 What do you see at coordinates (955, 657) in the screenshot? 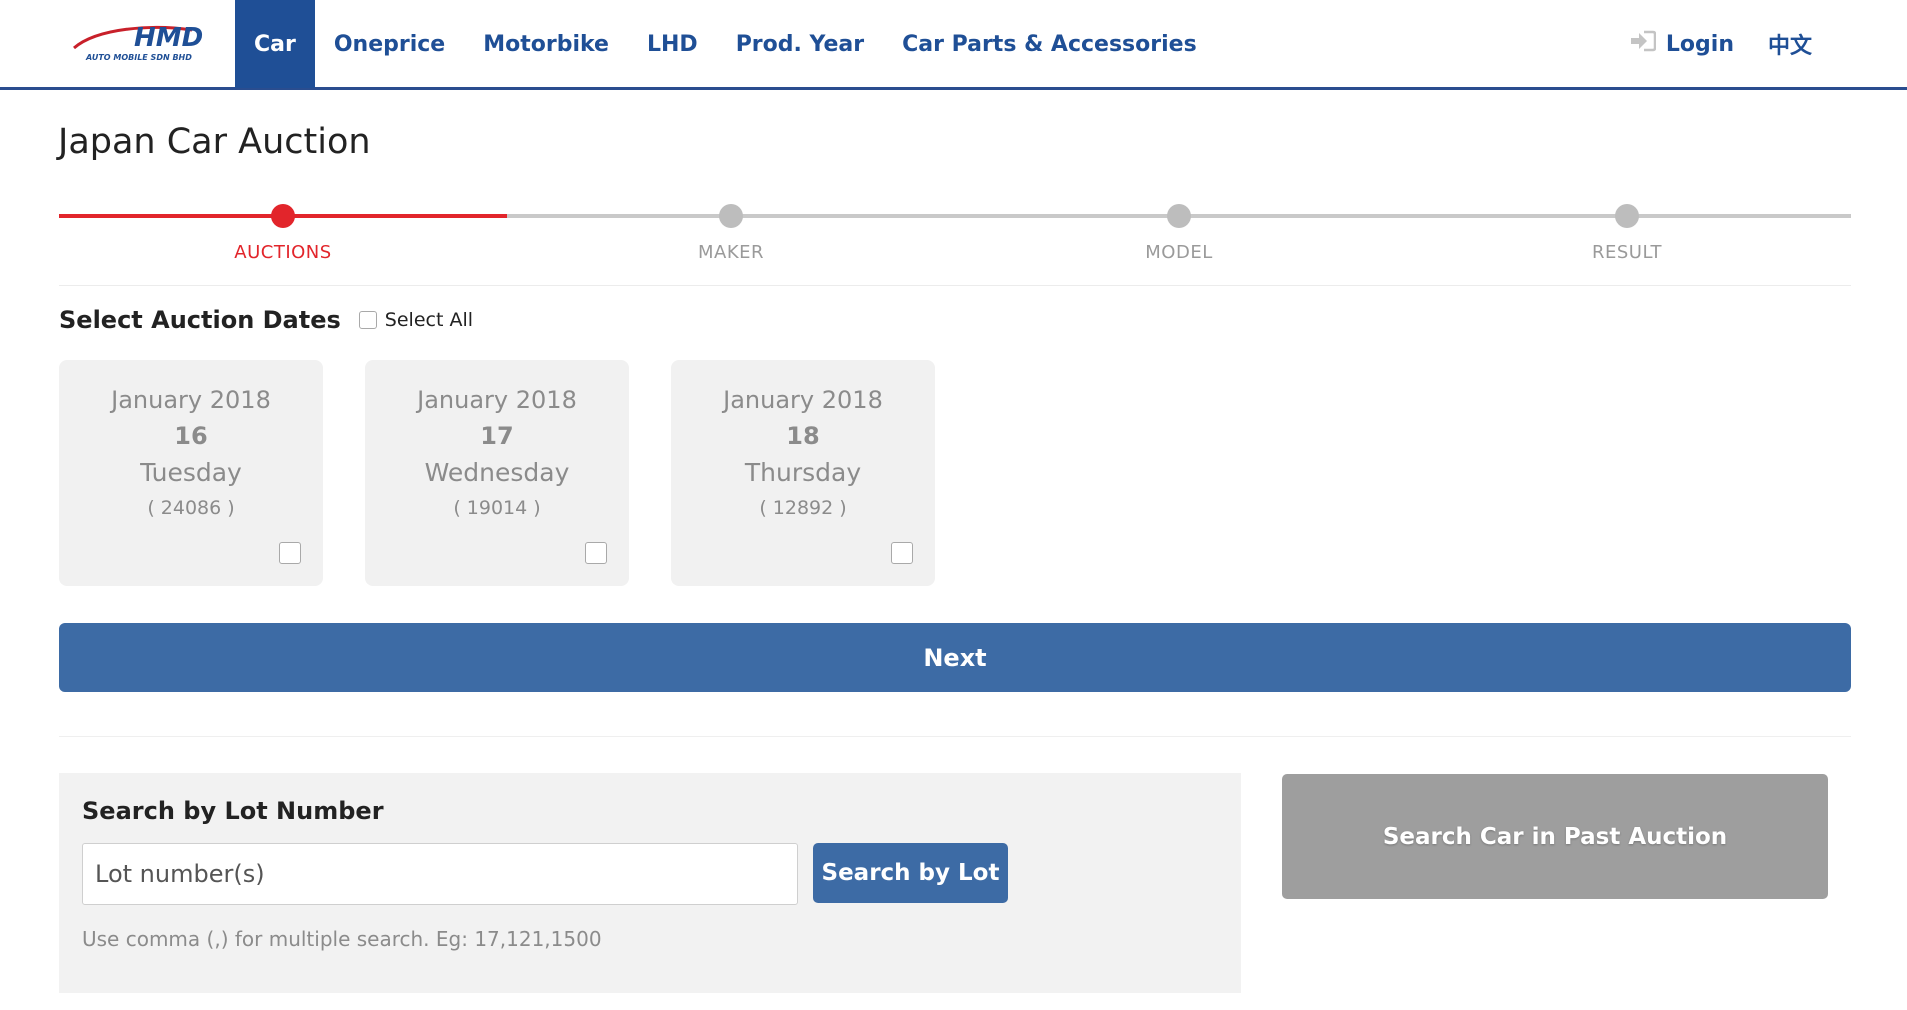
I see `next-button: Next` at bounding box center [955, 657].